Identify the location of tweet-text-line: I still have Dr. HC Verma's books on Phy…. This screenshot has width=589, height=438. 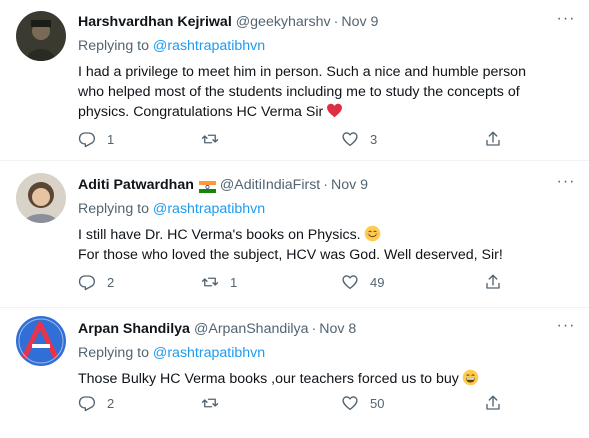
(219, 235).